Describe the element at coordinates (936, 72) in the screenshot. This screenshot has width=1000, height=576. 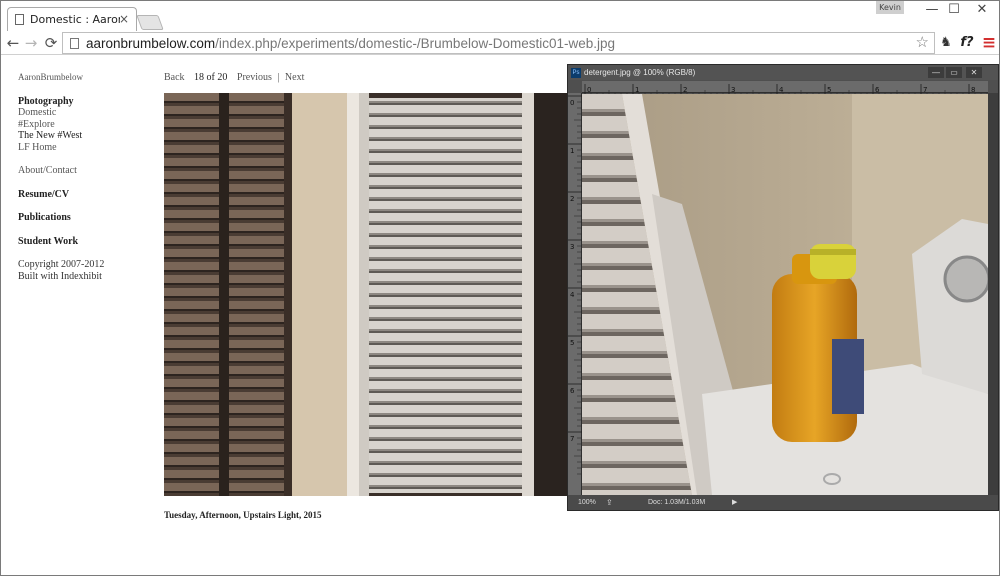
I see `ps-minimize-button: —` at that location.